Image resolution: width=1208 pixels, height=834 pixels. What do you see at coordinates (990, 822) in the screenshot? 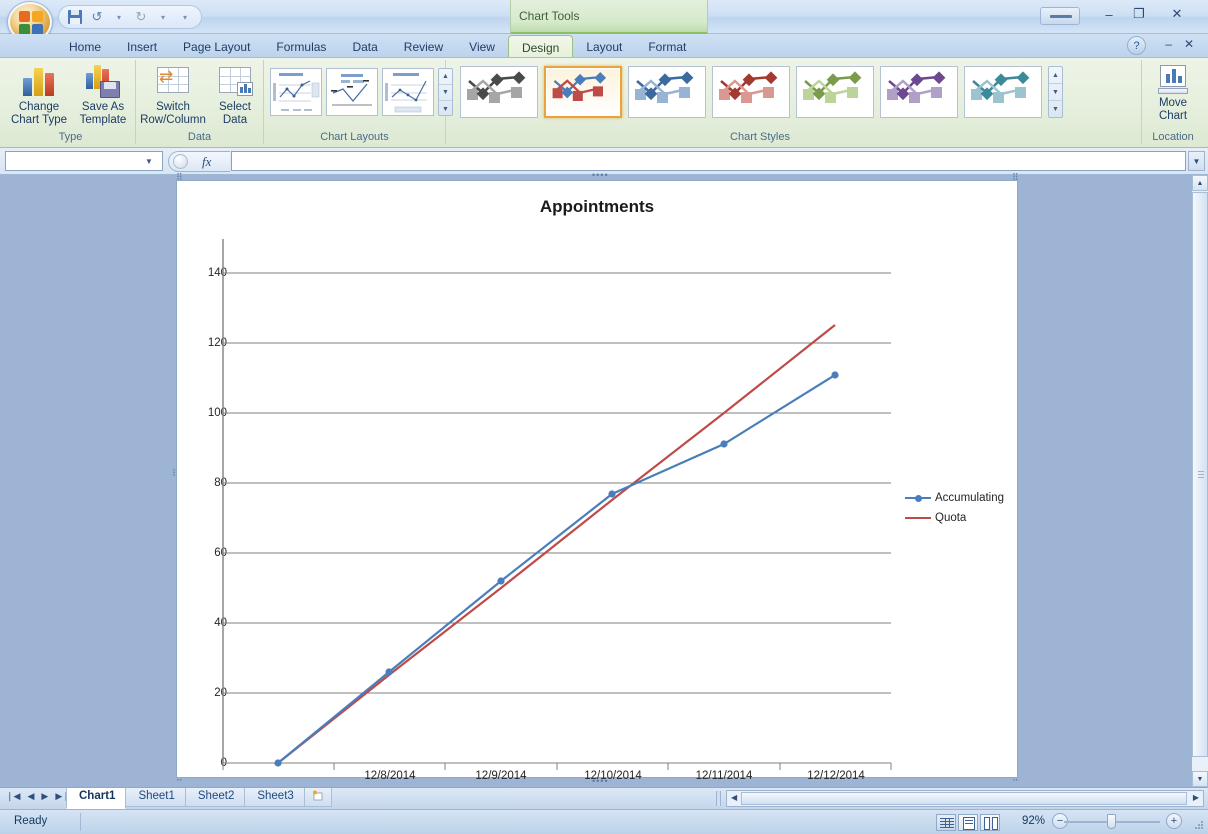
I see `page-break-preview-icon` at bounding box center [990, 822].